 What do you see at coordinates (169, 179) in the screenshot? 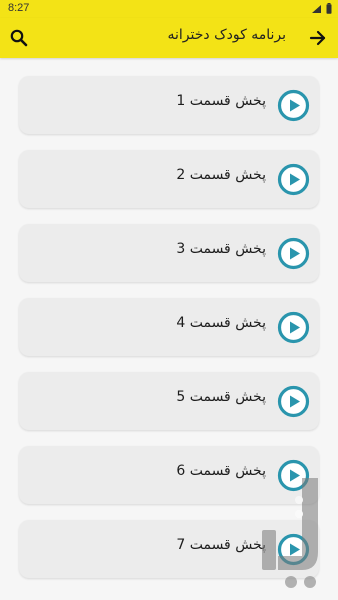
I see `episode-card-2: پخش قسمت 2` at bounding box center [169, 179].